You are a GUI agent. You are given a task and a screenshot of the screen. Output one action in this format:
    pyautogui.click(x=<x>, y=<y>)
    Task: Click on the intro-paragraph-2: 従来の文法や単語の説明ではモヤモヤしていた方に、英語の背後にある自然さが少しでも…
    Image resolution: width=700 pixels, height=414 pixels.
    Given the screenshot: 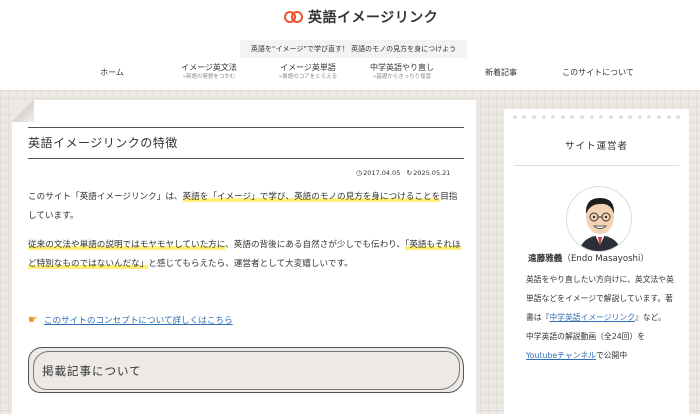 What is the action you would take?
    pyautogui.click(x=244, y=254)
    